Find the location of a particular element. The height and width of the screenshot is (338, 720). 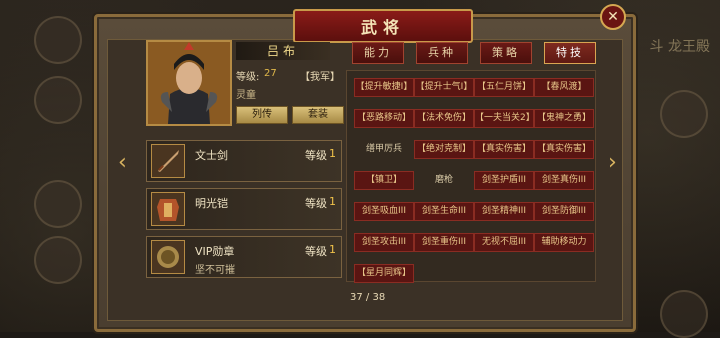

skill-chip: 剑圣攻击III is located at coordinates (384, 242).